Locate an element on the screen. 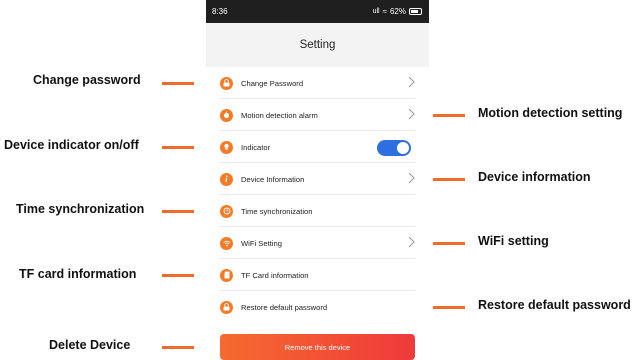  toggle-knob is located at coordinates (403, 148).